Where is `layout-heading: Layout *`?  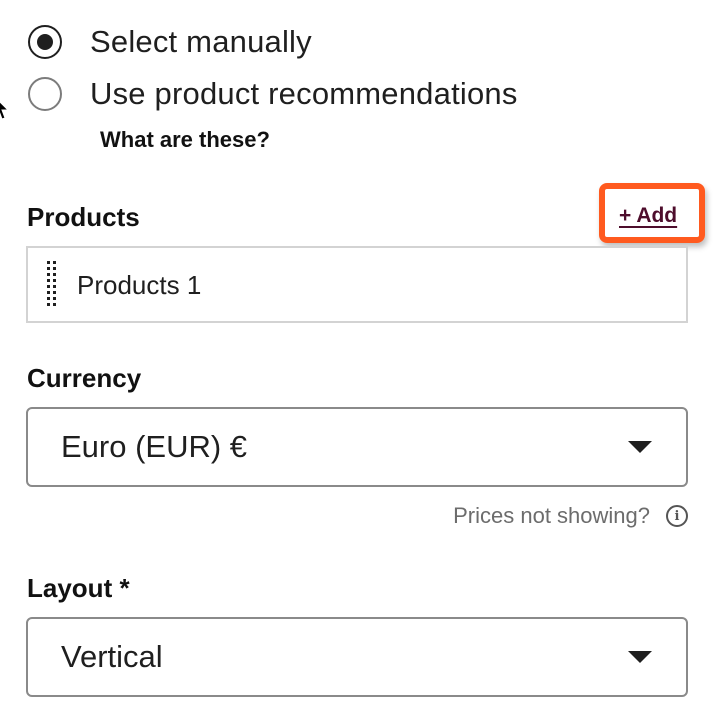
layout-heading: Layout * is located at coordinates (78, 588).